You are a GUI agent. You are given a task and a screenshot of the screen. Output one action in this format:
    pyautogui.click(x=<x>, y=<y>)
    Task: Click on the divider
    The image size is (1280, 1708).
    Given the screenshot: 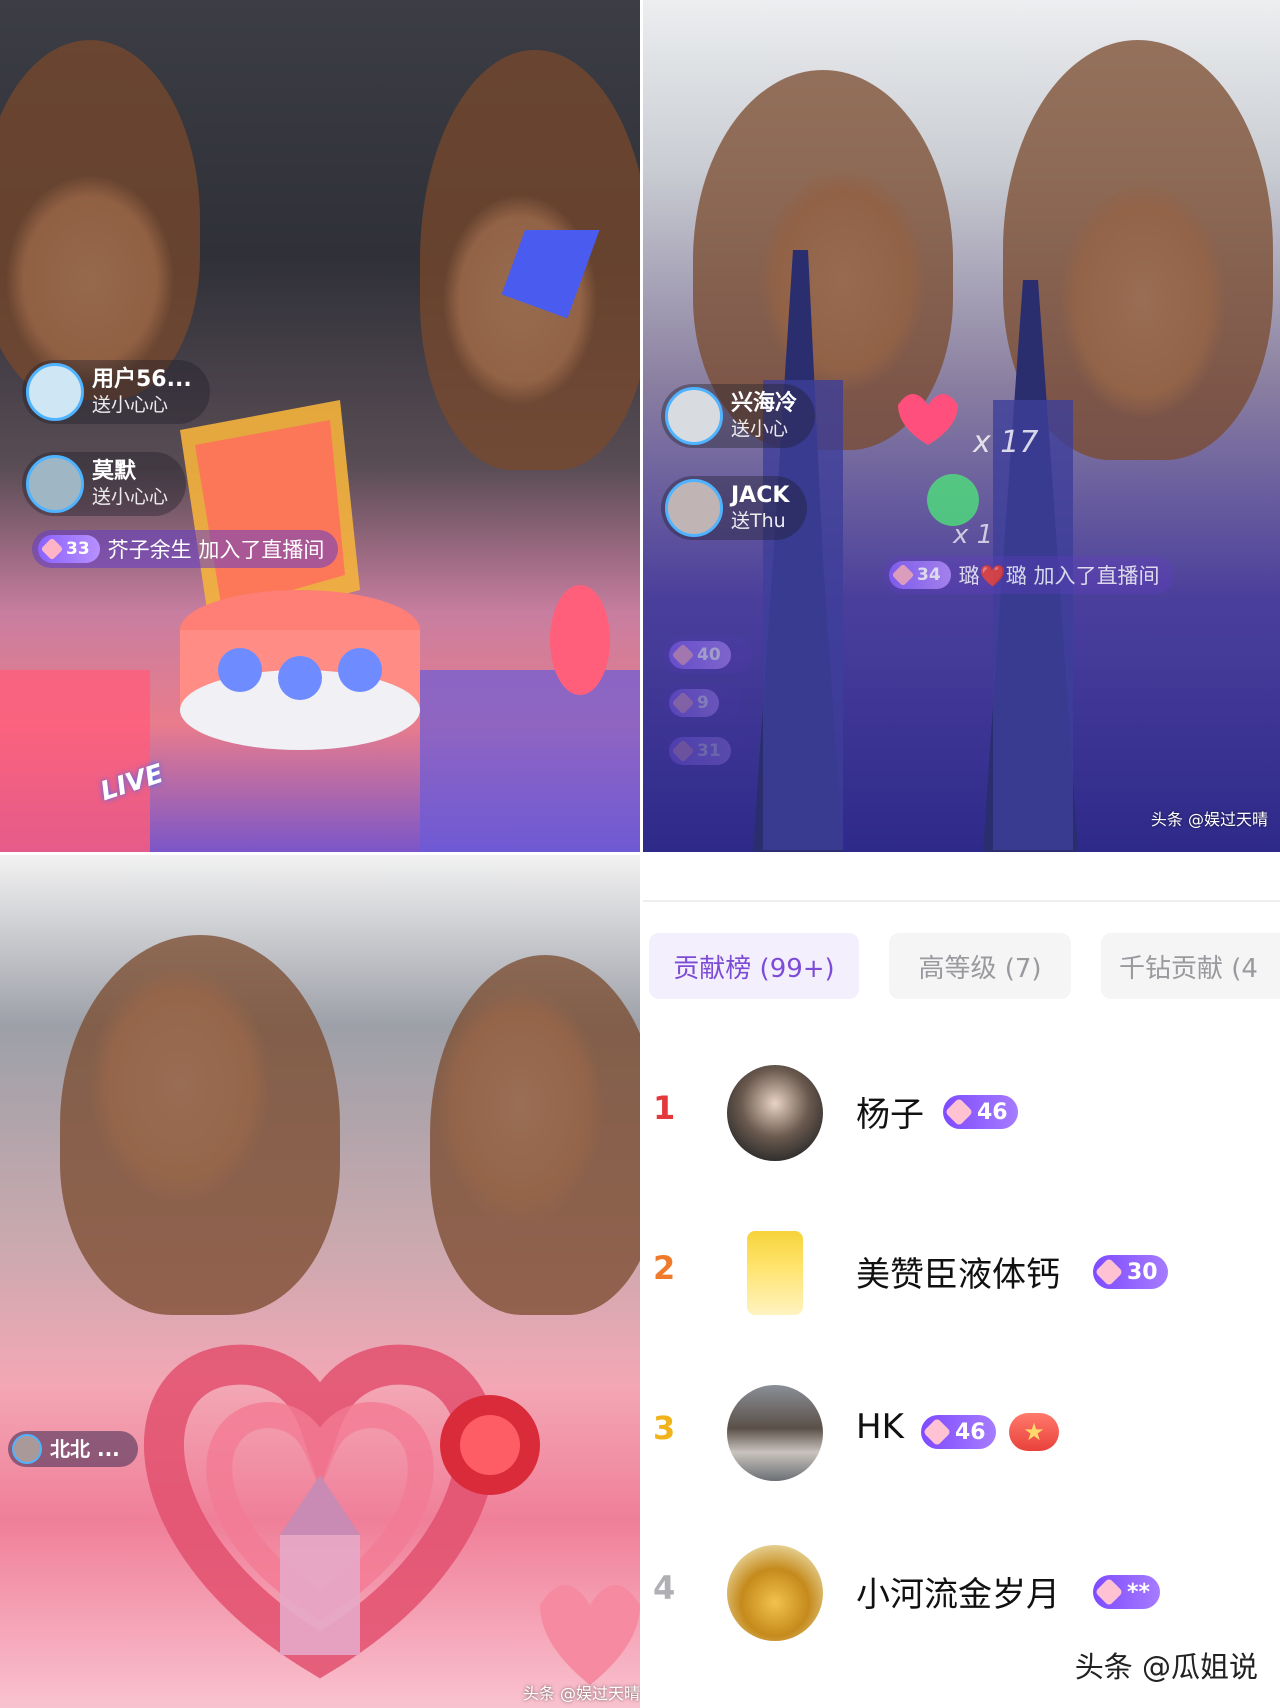 What is the action you would take?
    pyautogui.click(x=961, y=901)
    